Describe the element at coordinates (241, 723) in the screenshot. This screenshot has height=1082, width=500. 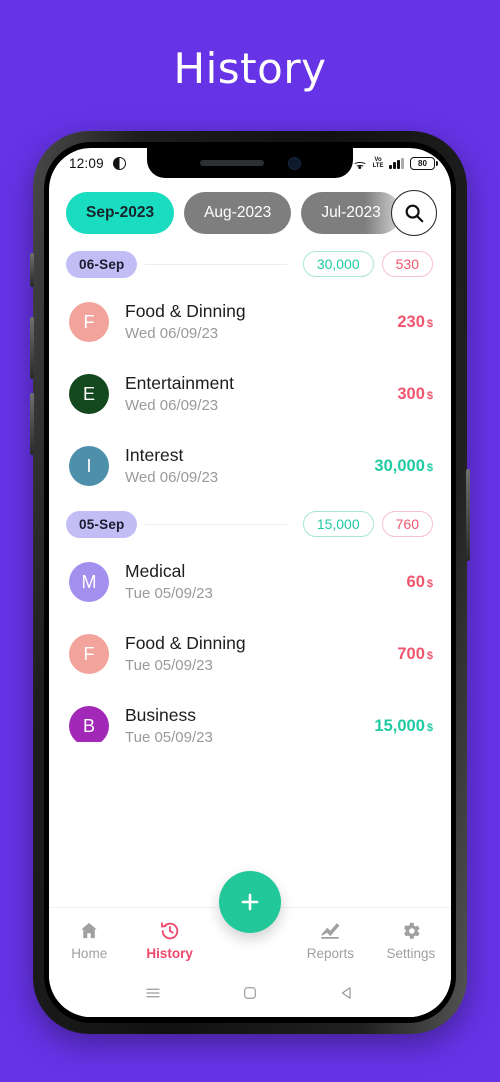
I see `transaction-text: Business Tue 05/09/23` at that location.